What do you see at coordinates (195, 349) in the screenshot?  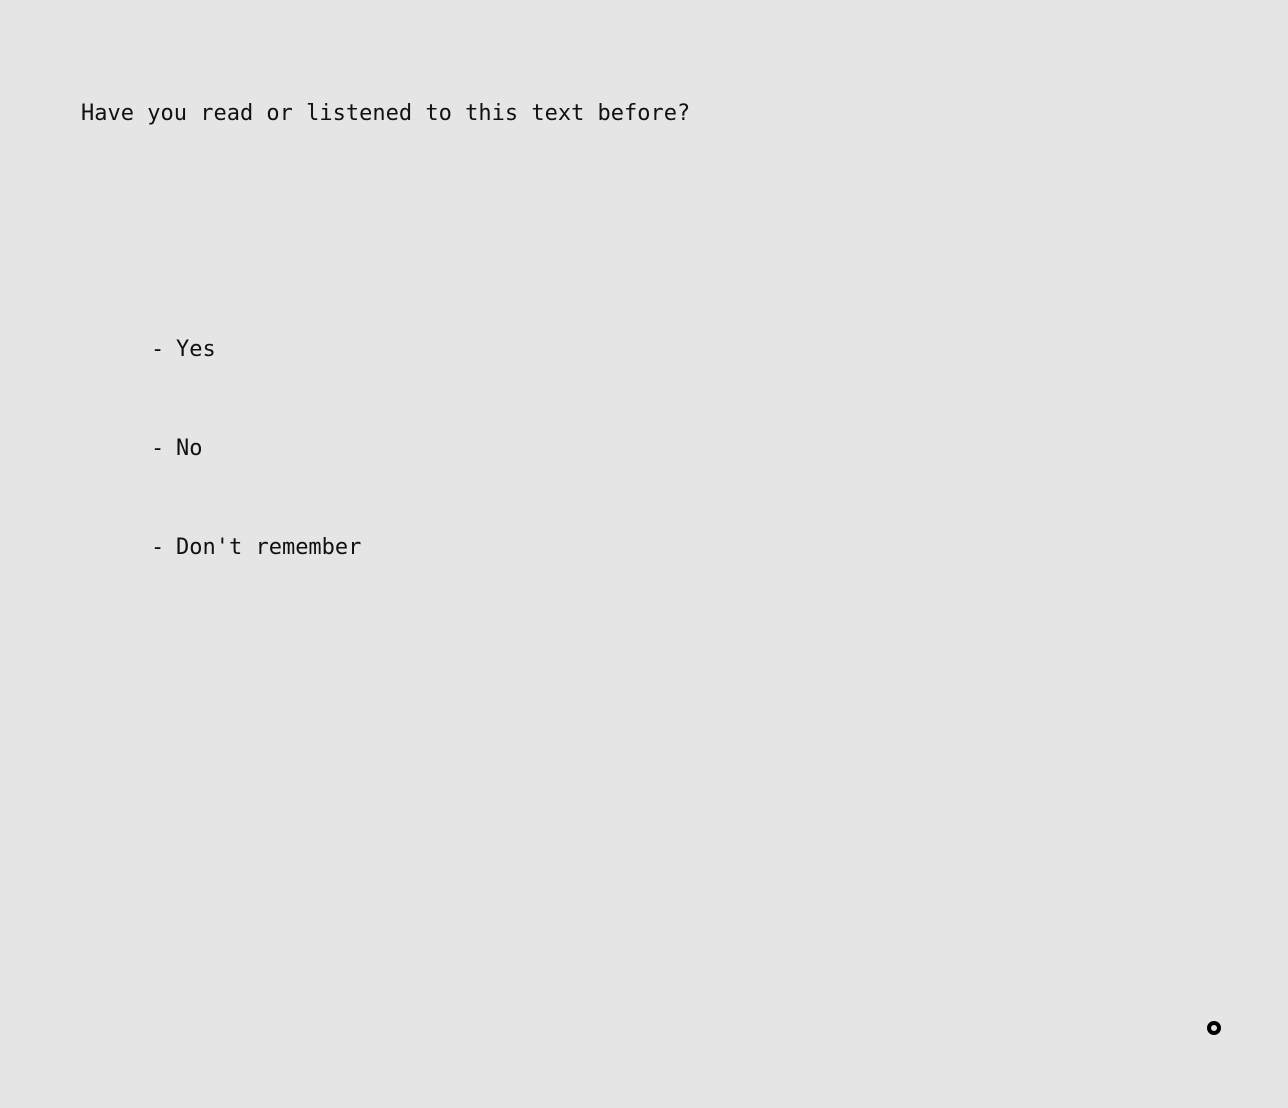 I see `option-label-yes: Yes` at bounding box center [195, 349].